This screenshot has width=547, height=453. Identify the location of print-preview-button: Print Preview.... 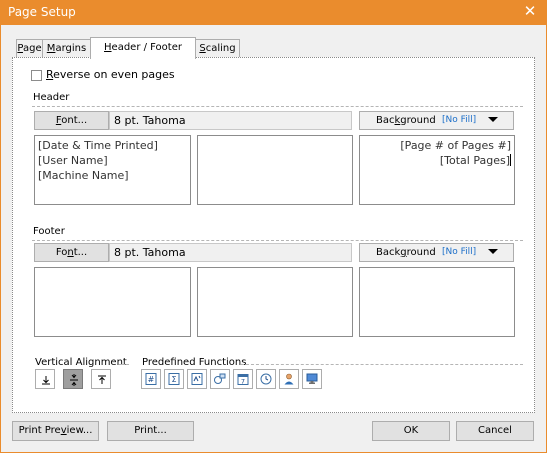
(55, 431).